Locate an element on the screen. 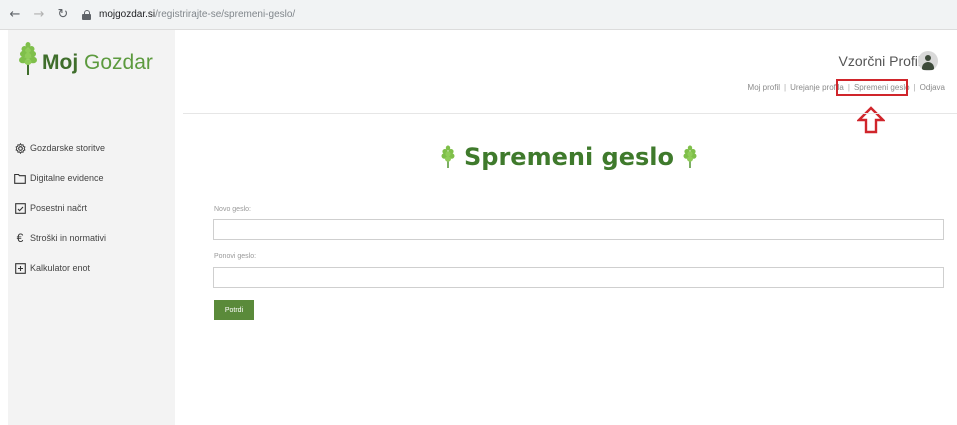  sidebar-item-label: Kalkulator enot is located at coordinates (60, 268).